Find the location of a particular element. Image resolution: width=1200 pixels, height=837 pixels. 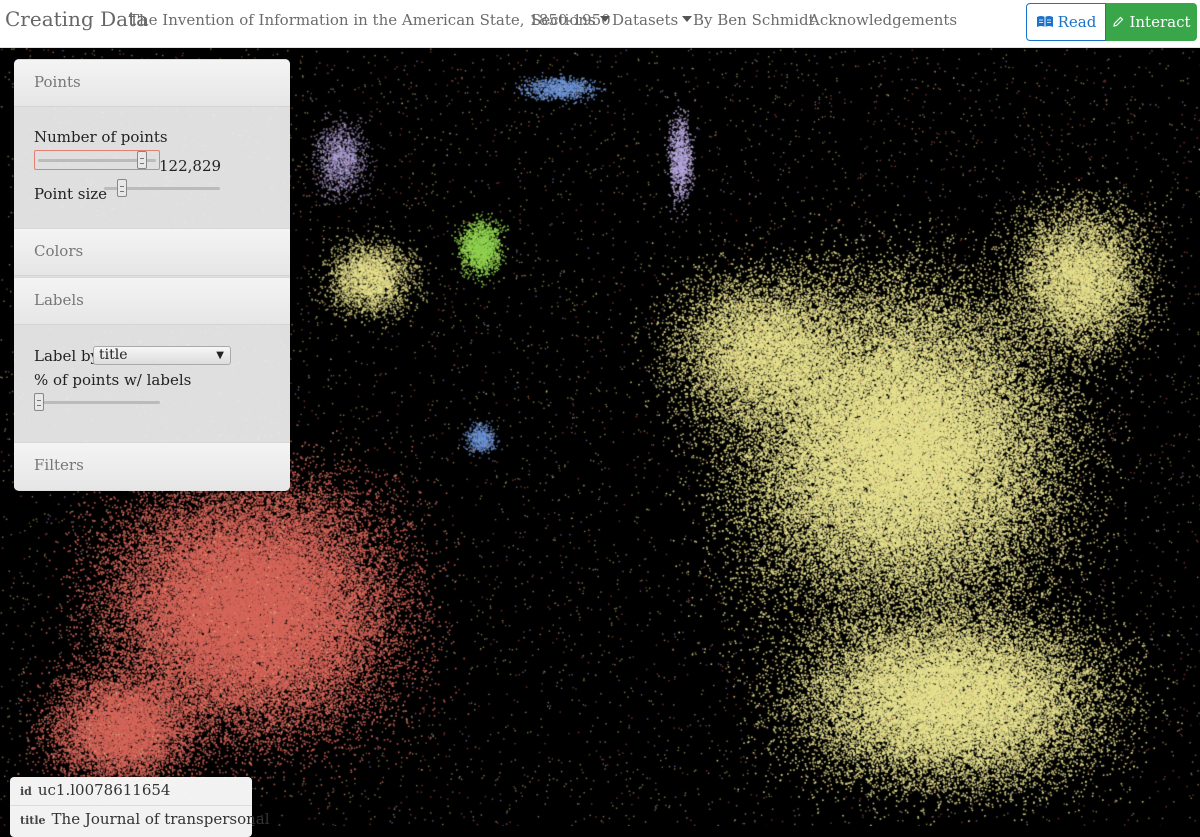

filters-section-header: Filters is located at coordinates (152, 466).